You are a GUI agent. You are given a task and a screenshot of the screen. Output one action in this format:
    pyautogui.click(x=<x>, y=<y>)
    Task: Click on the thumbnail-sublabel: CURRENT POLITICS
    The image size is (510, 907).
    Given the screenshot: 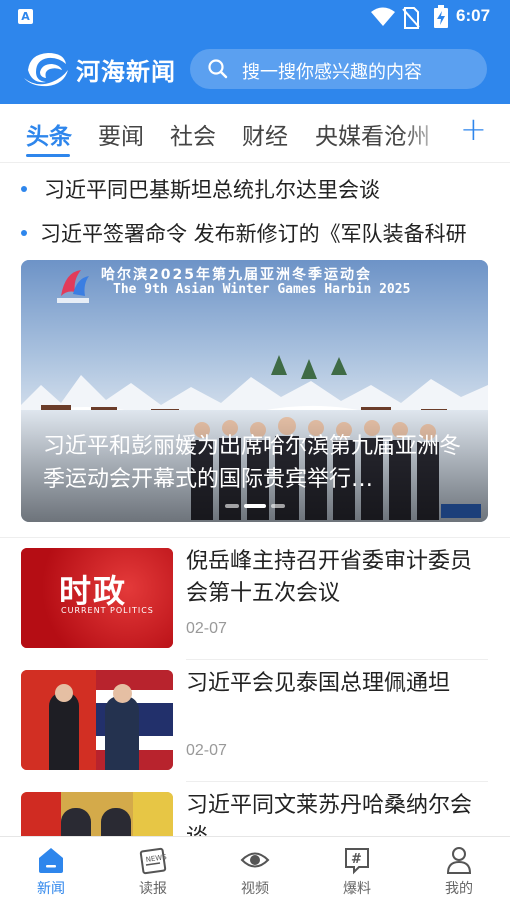 What is the action you would take?
    pyautogui.click(x=107, y=610)
    